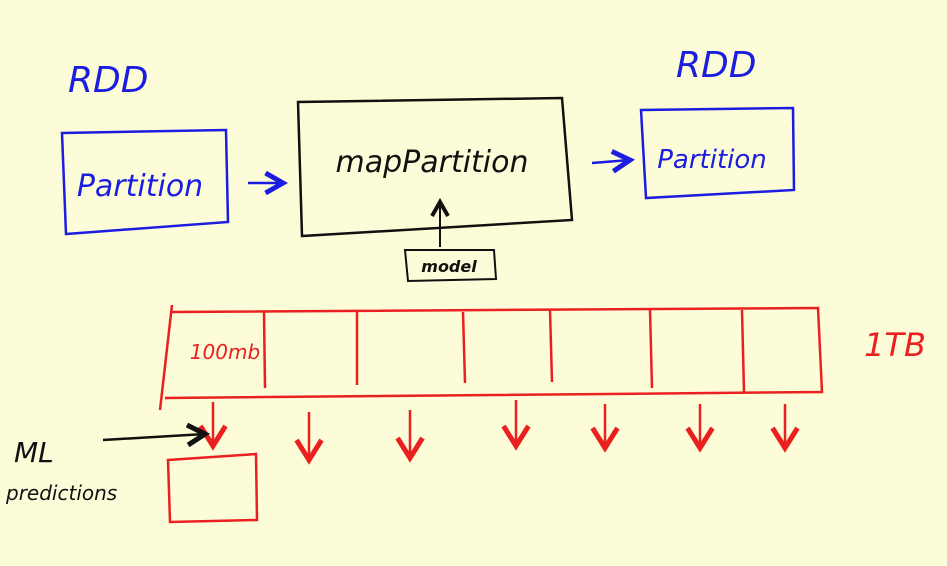 This screenshot has width=947, height=566. I want to click on output-arrows, so click(499, 432).